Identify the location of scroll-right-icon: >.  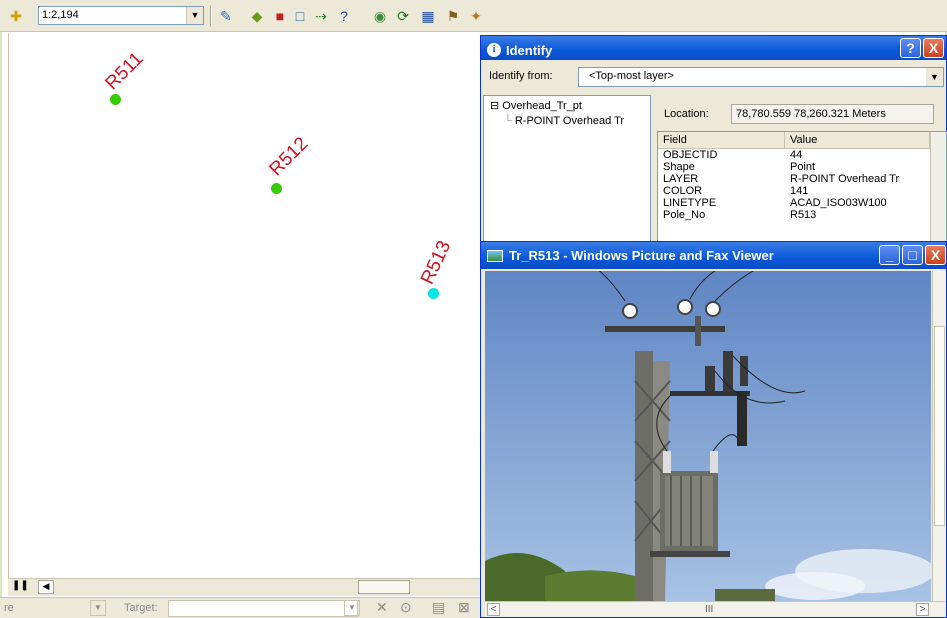
(922, 609).